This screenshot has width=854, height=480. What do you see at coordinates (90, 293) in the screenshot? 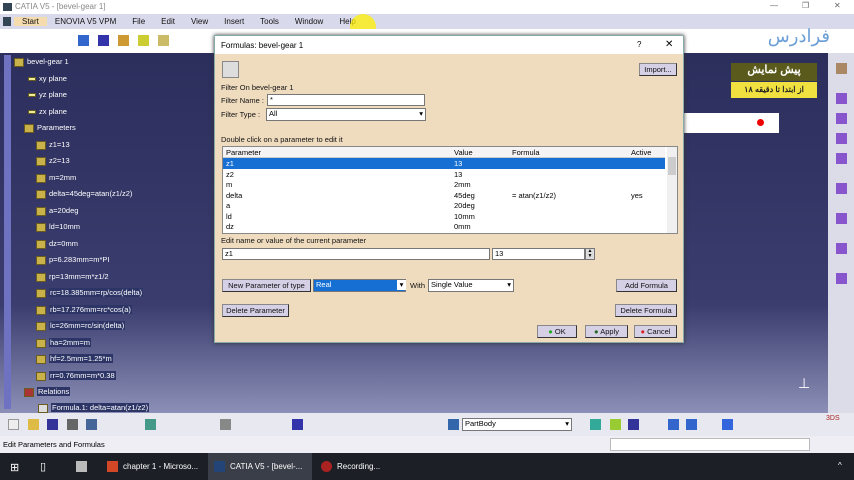
I see `tree-parameter: rc=18.385mm=rp/cos(delta)` at bounding box center [90, 293].